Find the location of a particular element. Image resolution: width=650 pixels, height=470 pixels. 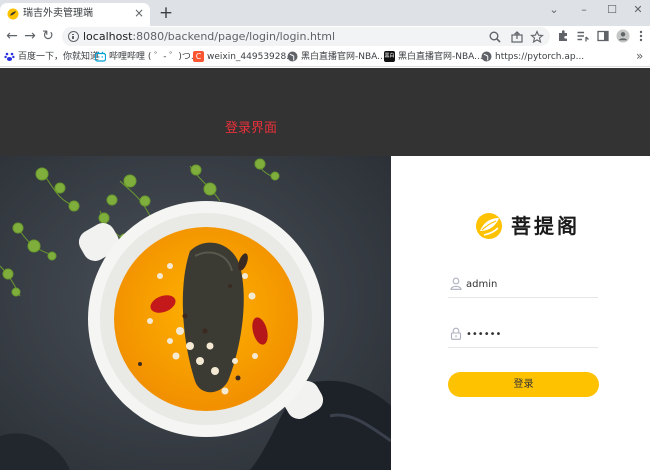

menu-icon is located at coordinates (641, 36).